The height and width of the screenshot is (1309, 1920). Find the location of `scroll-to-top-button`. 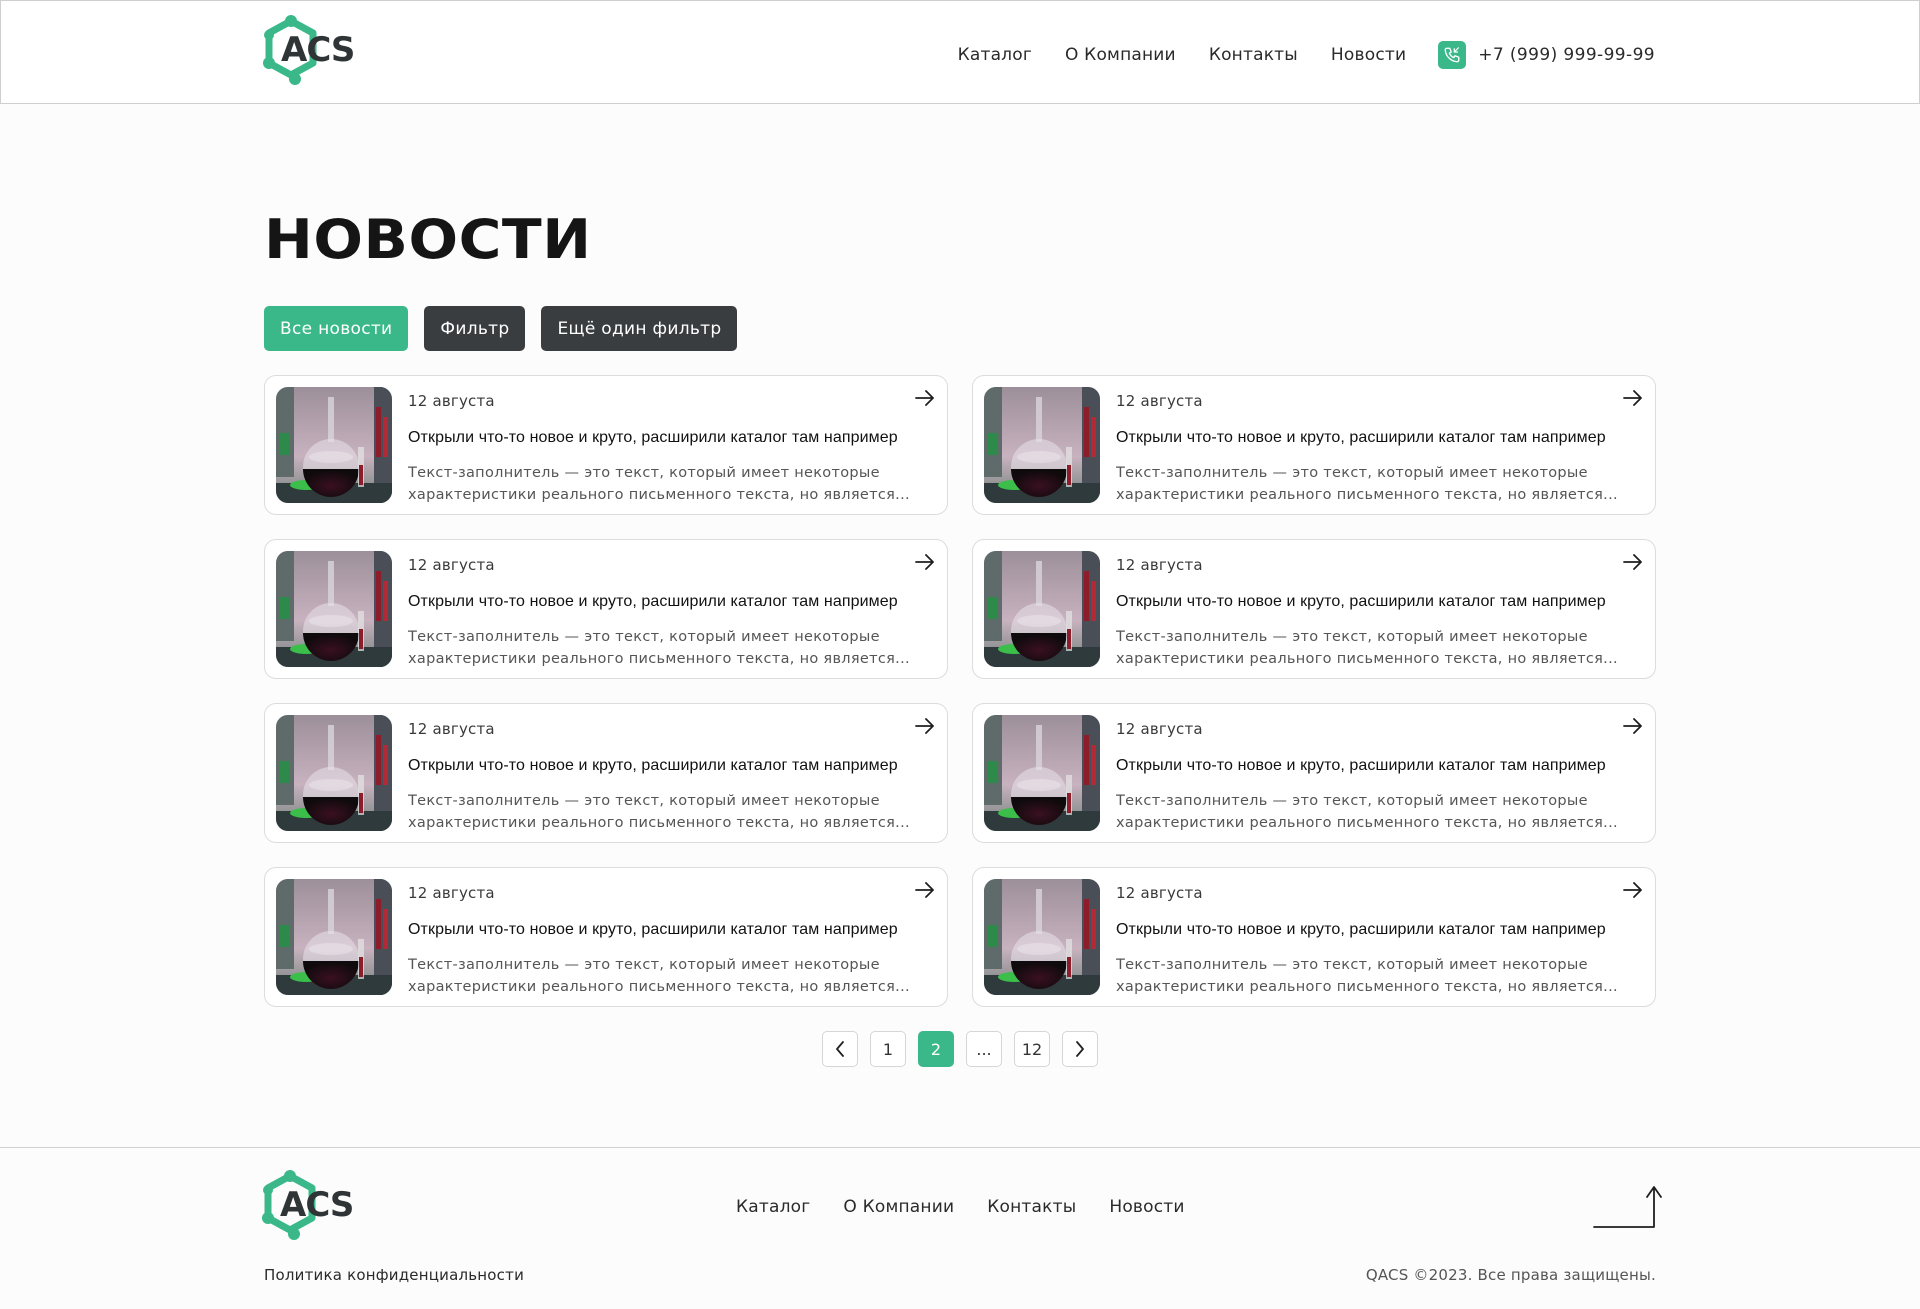

scroll-to-top-button is located at coordinates (1626, 1208).